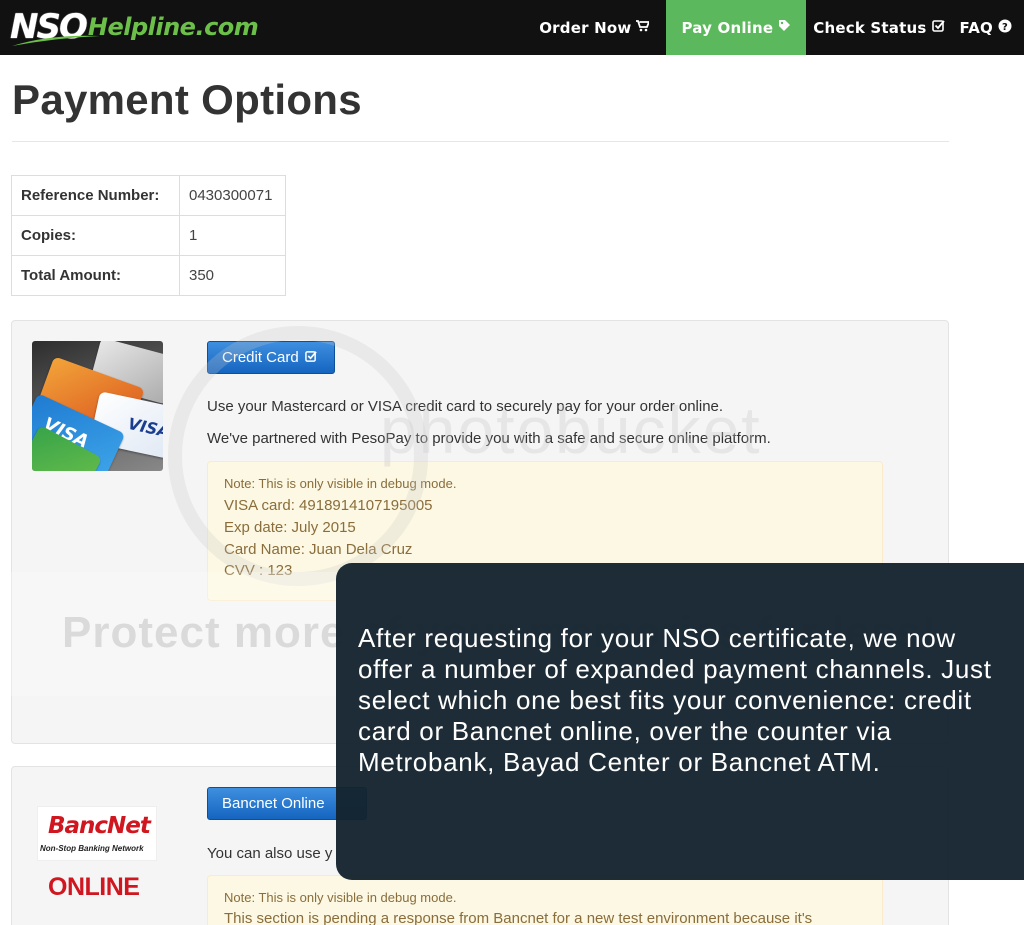 The image size is (1024, 925). What do you see at coordinates (643, 27) in the screenshot?
I see `shopping-cart-icon` at bounding box center [643, 27].